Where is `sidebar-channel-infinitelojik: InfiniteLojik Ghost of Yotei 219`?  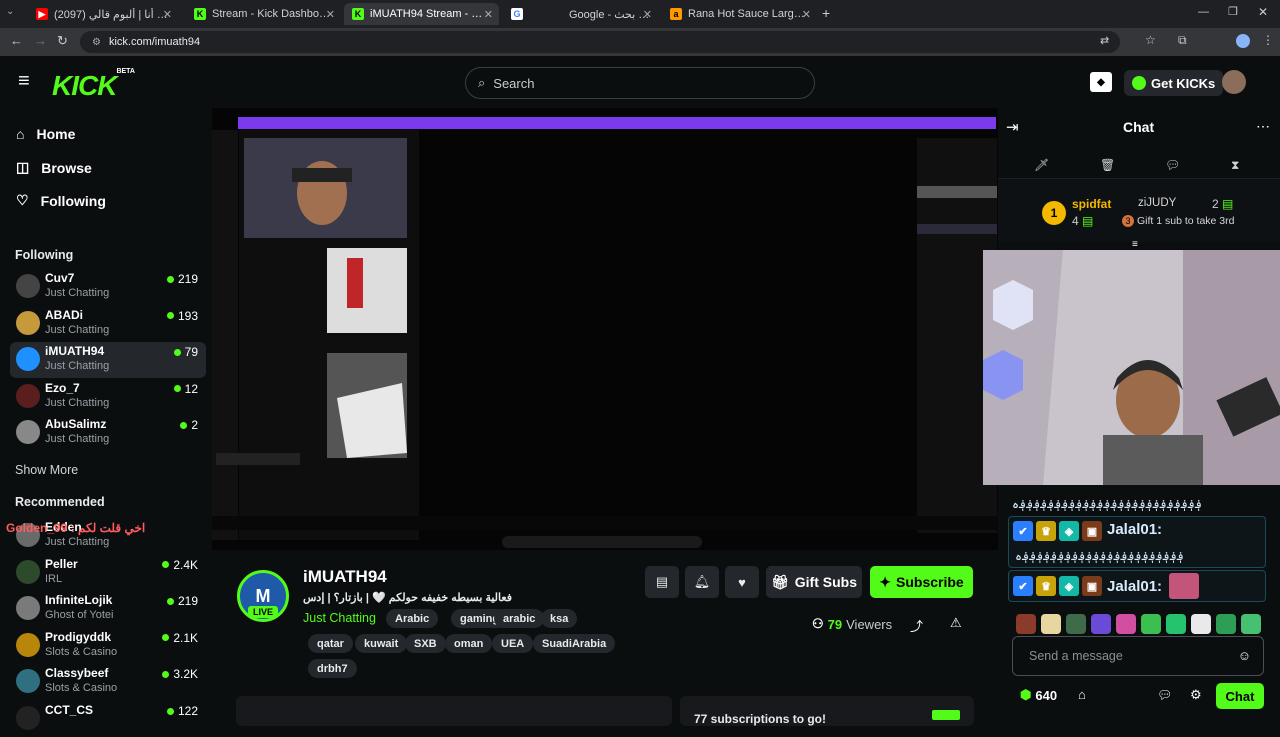
sidebar-channel-infinitelojik: InfiniteLojik Ghost of Yotei 219 is located at coordinates (108, 609).